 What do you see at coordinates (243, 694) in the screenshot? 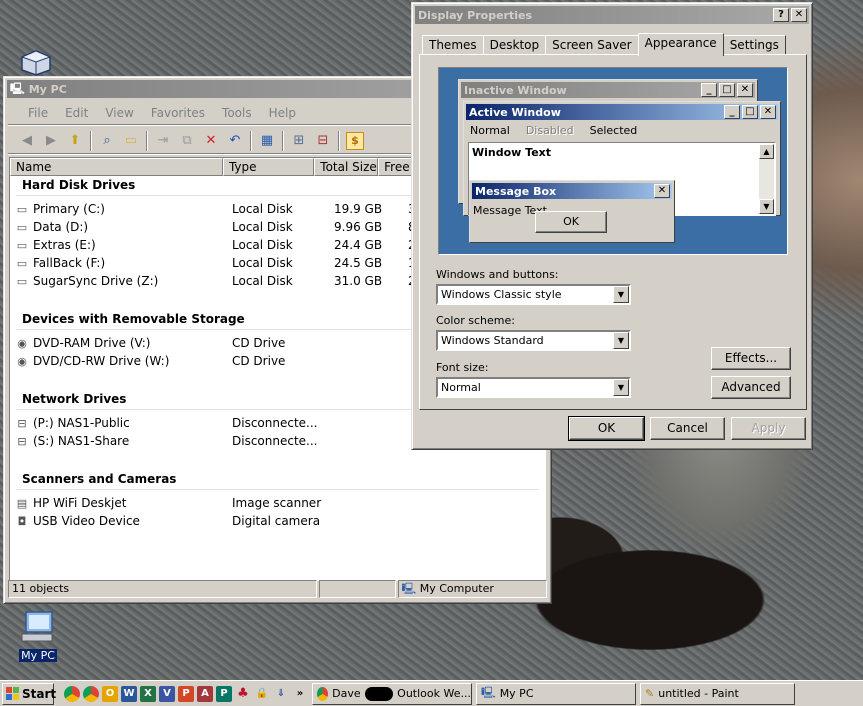
I see `cherries-icon: ♣` at bounding box center [243, 694].